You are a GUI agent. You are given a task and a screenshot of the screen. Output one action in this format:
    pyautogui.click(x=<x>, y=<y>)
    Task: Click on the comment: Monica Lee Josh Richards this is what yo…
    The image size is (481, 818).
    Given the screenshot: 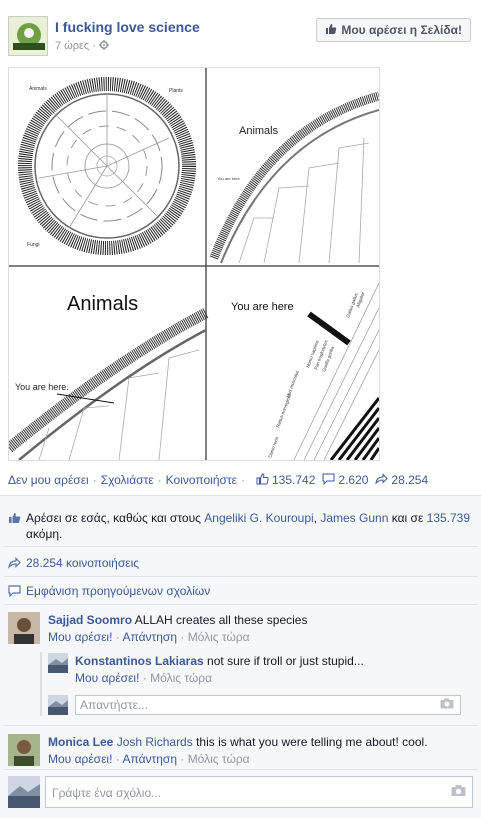 What is the action you would take?
    pyautogui.click(x=240, y=752)
    